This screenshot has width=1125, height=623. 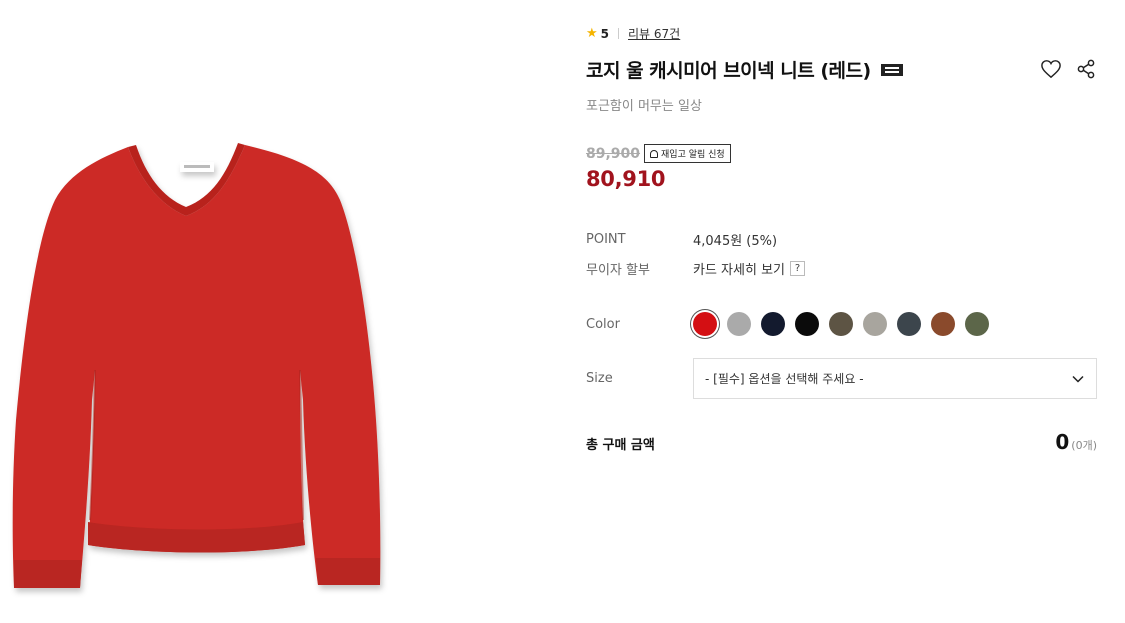 I want to click on color-label: Color, so click(x=603, y=324).